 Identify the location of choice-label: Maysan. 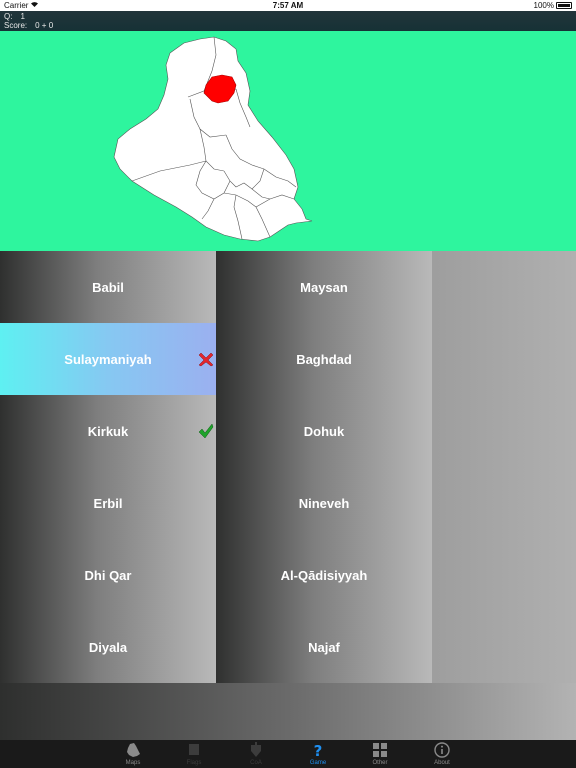
(324, 287).